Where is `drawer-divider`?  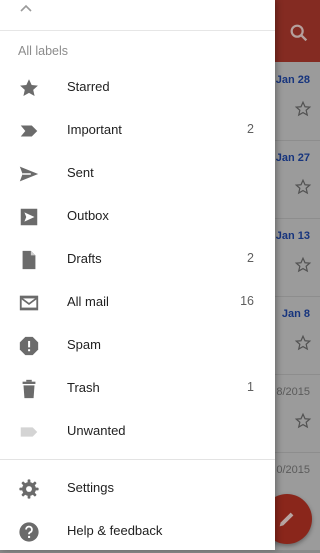 drawer-divider is located at coordinates (137, 459).